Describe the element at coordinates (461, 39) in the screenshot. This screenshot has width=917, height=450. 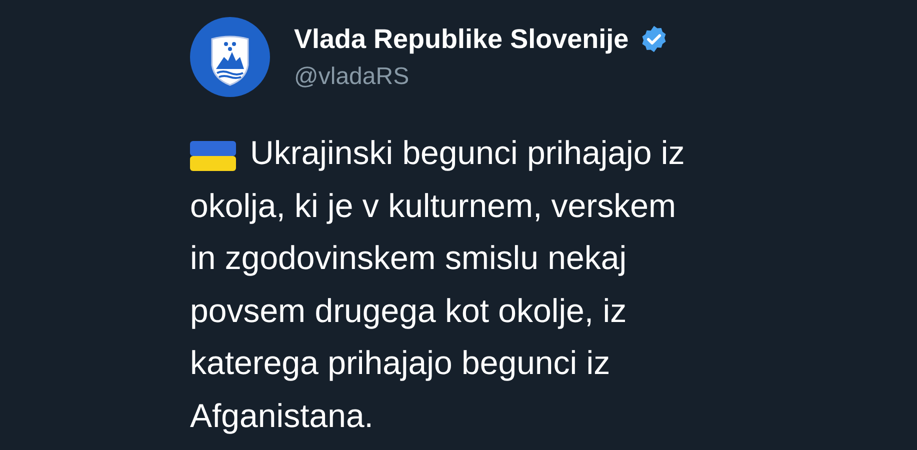
I see `author-name: Vlada Republike Slovenije` at that location.